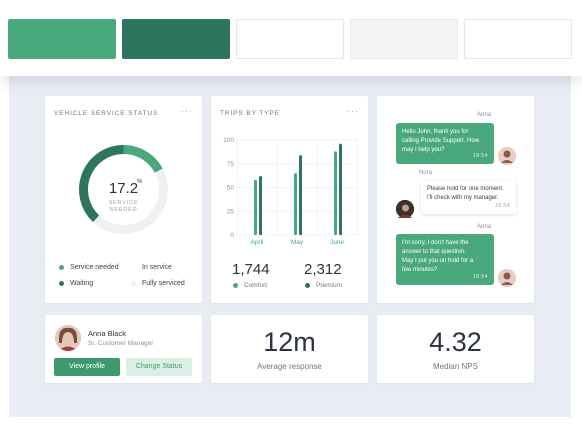  What do you see at coordinates (82, 283) in the screenshot?
I see `legend-label: Waiting` at bounding box center [82, 283].